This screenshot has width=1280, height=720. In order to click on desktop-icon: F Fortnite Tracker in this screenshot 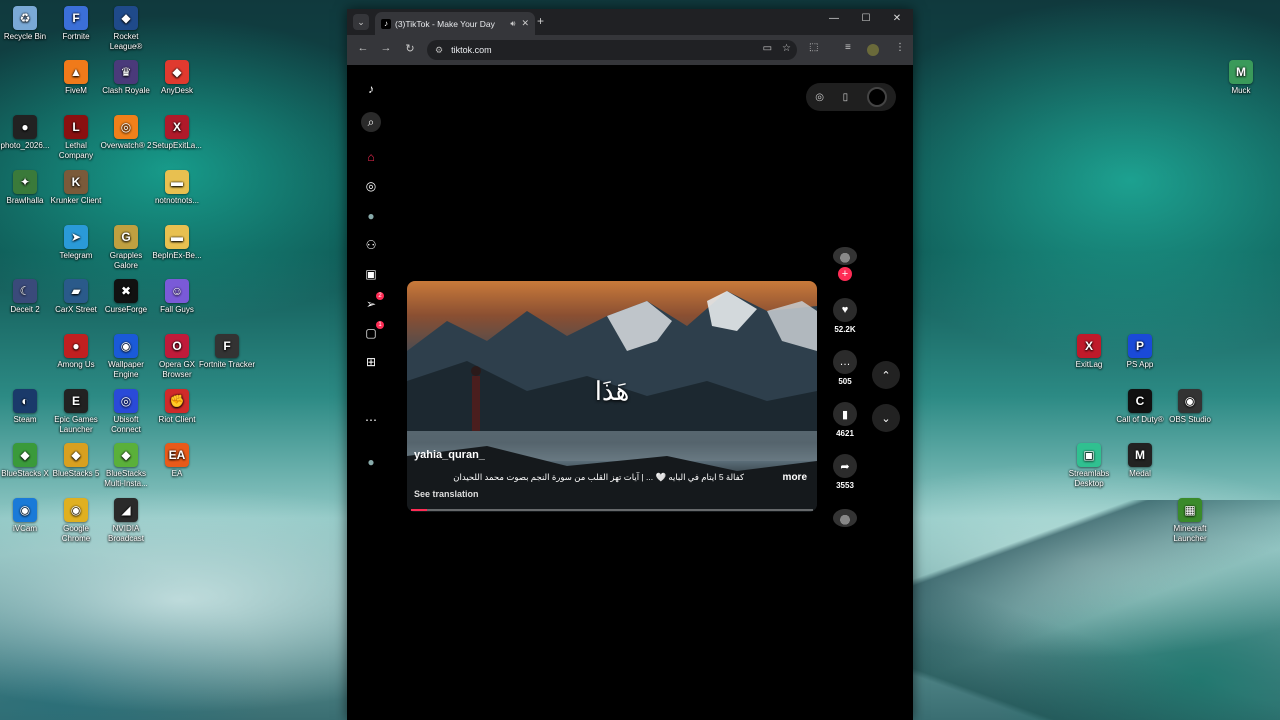, I will do `click(227, 352)`.